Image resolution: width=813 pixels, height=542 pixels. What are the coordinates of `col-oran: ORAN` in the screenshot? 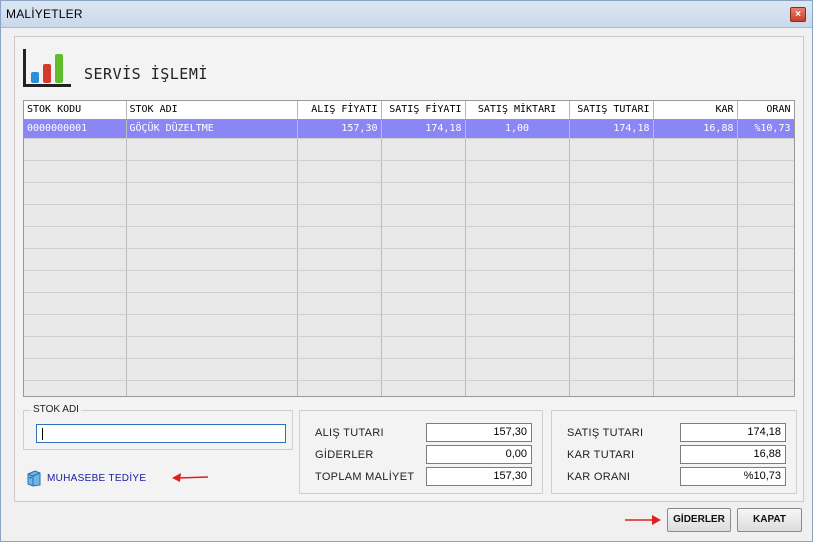 It's located at (765, 110).